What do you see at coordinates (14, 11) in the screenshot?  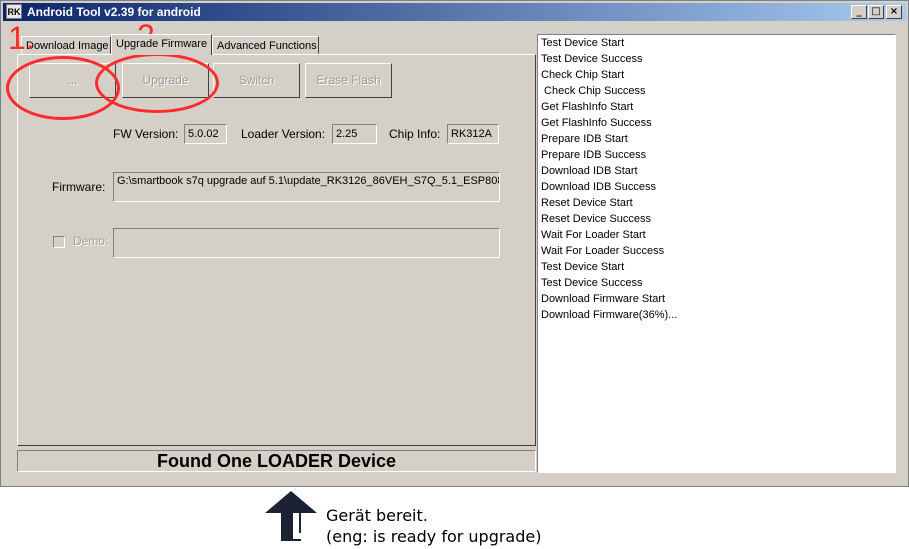 I see `app-icon: RK` at bounding box center [14, 11].